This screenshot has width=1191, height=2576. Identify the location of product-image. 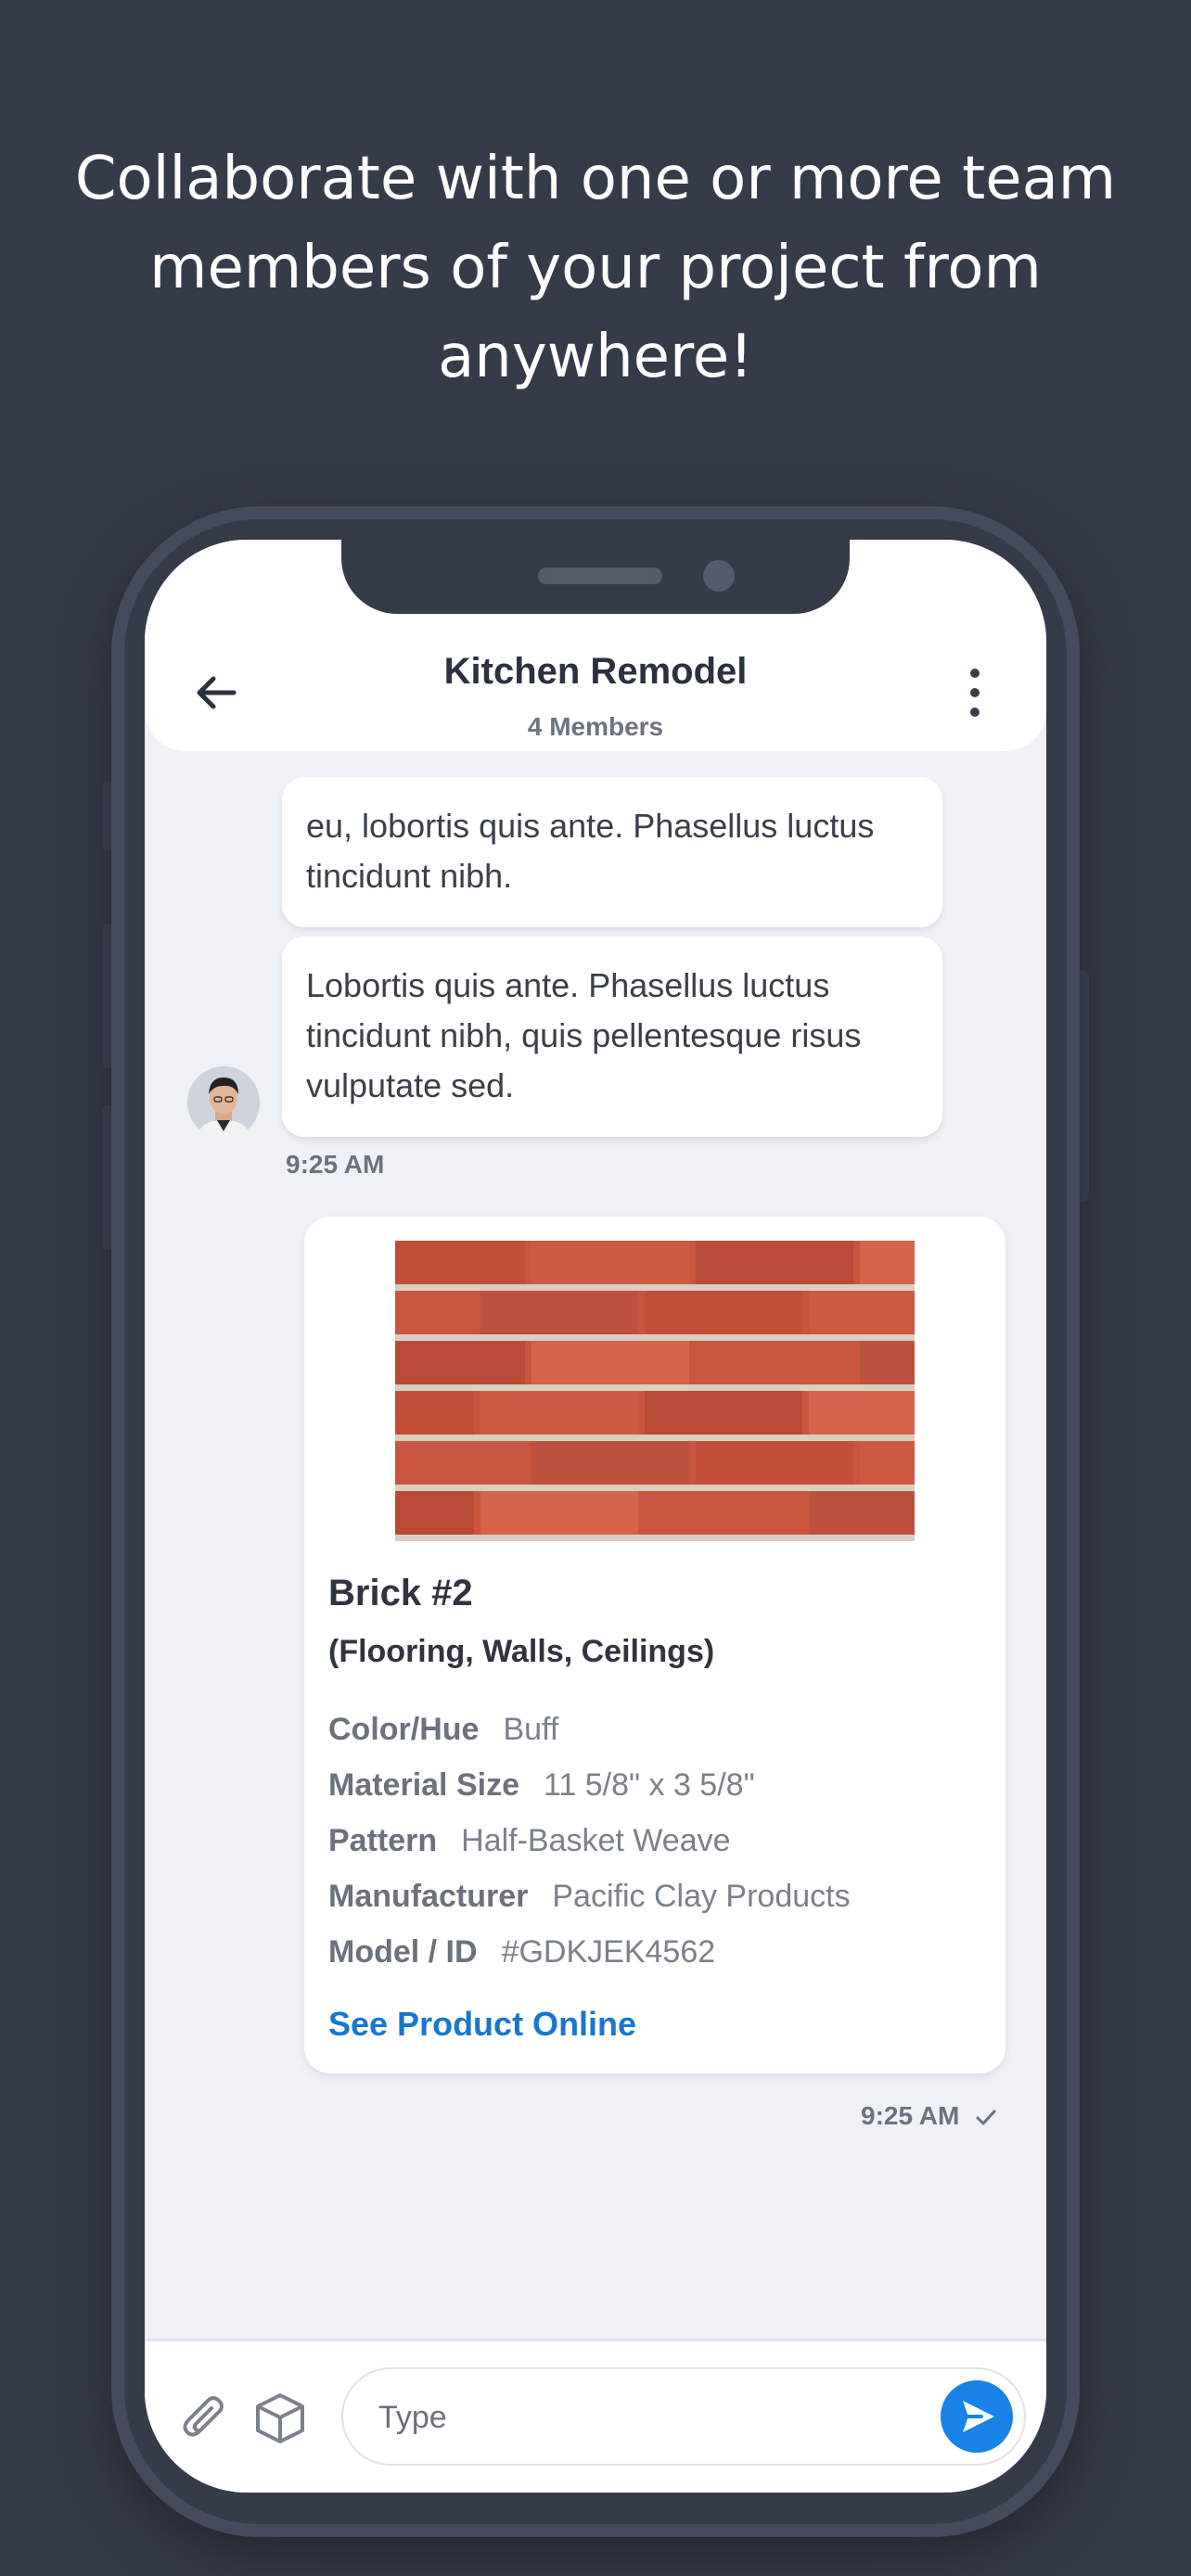
(655, 1391).